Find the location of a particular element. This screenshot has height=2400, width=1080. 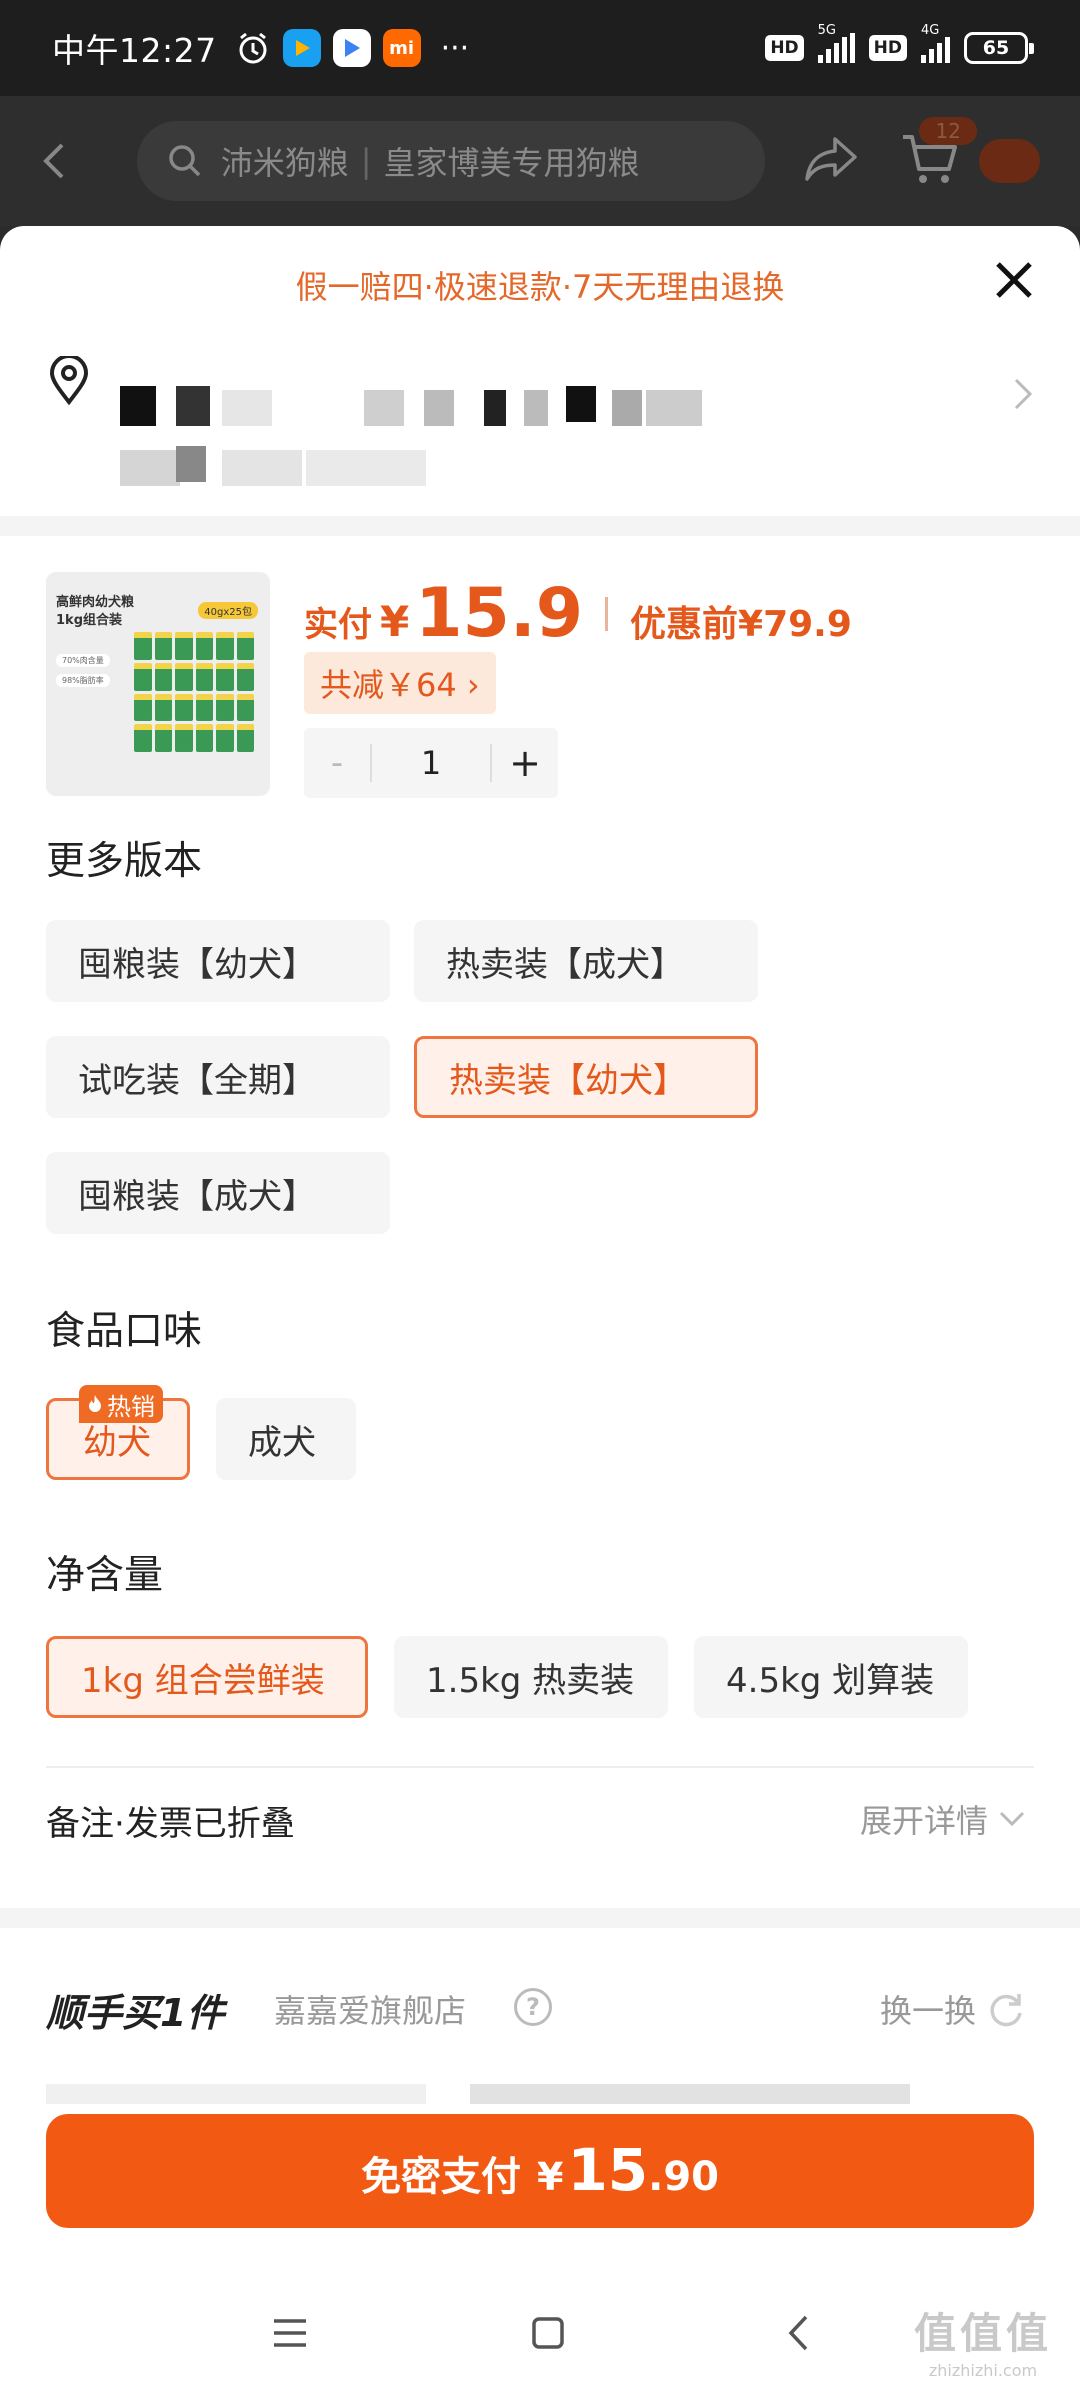

status-time: 中午12:27 is located at coordinates (134, 50).